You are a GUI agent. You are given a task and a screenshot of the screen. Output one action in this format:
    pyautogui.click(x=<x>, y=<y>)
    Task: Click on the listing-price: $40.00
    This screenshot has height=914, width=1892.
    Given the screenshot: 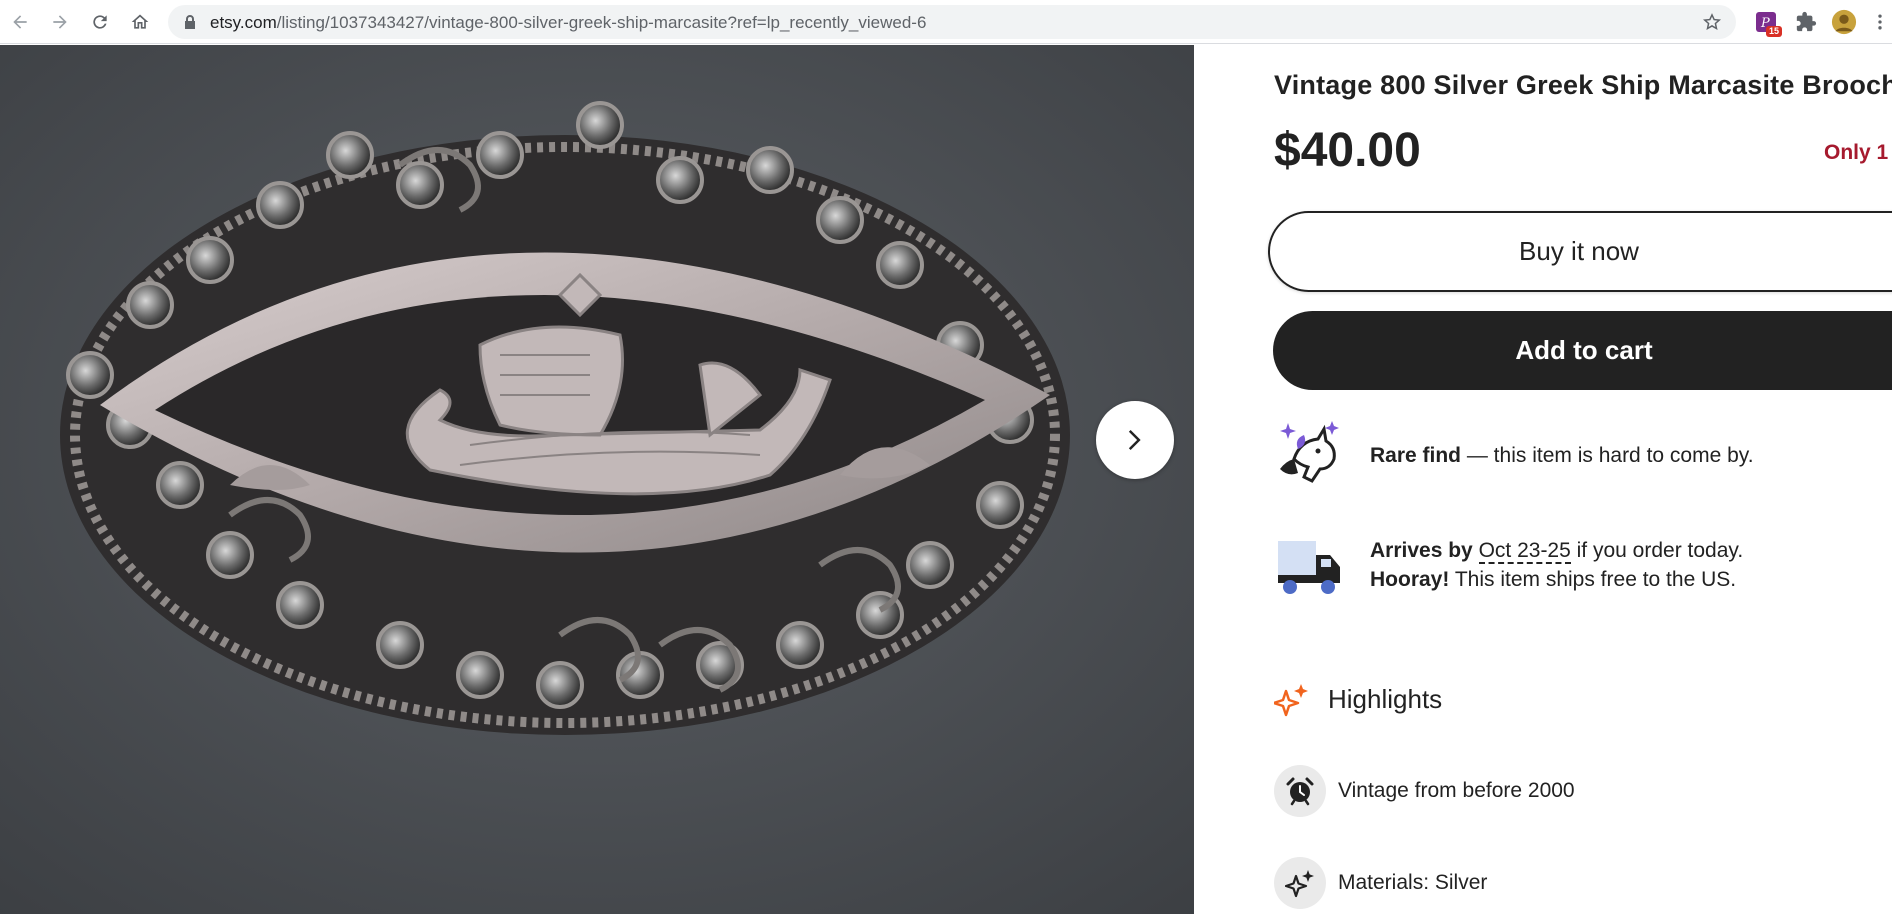 What is the action you would take?
    pyautogui.click(x=1347, y=150)
    